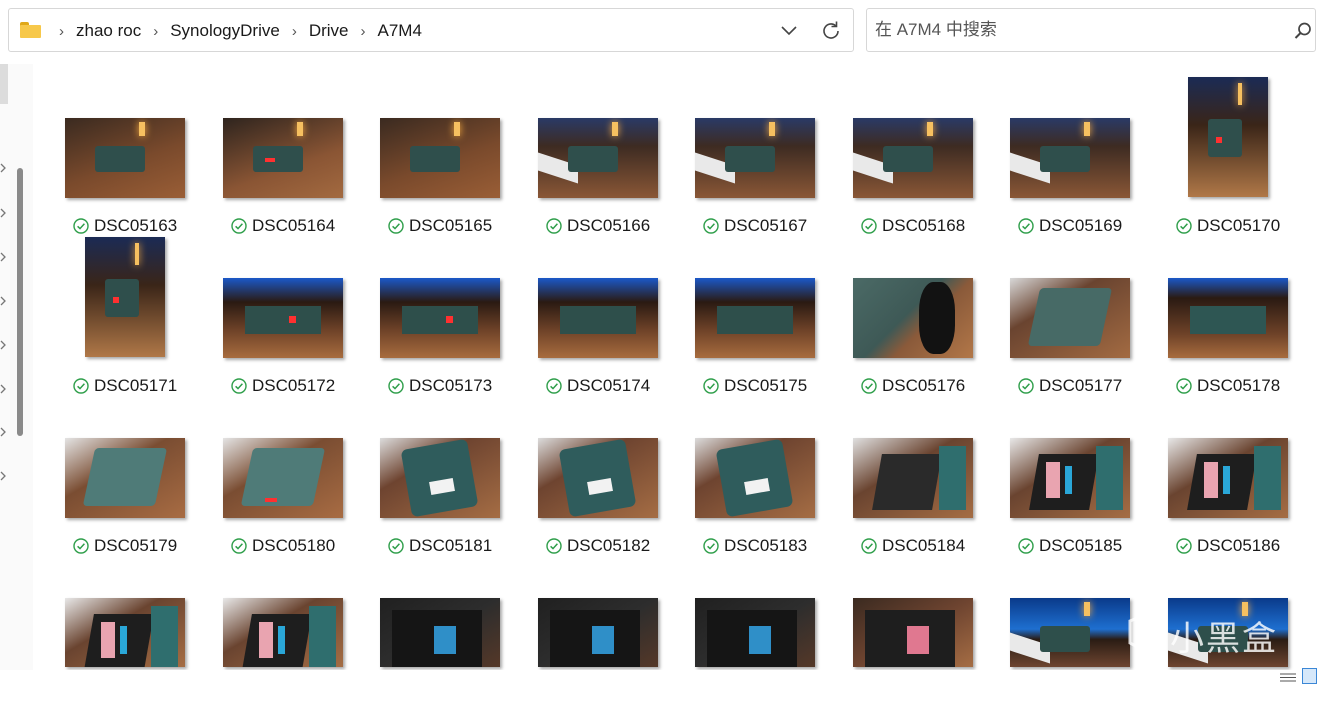 The width and height of the screenshot is (1317, 715). Describe the element at coordinates (1288, 677) in the screenshot. I see `details-view-icon` at that location.